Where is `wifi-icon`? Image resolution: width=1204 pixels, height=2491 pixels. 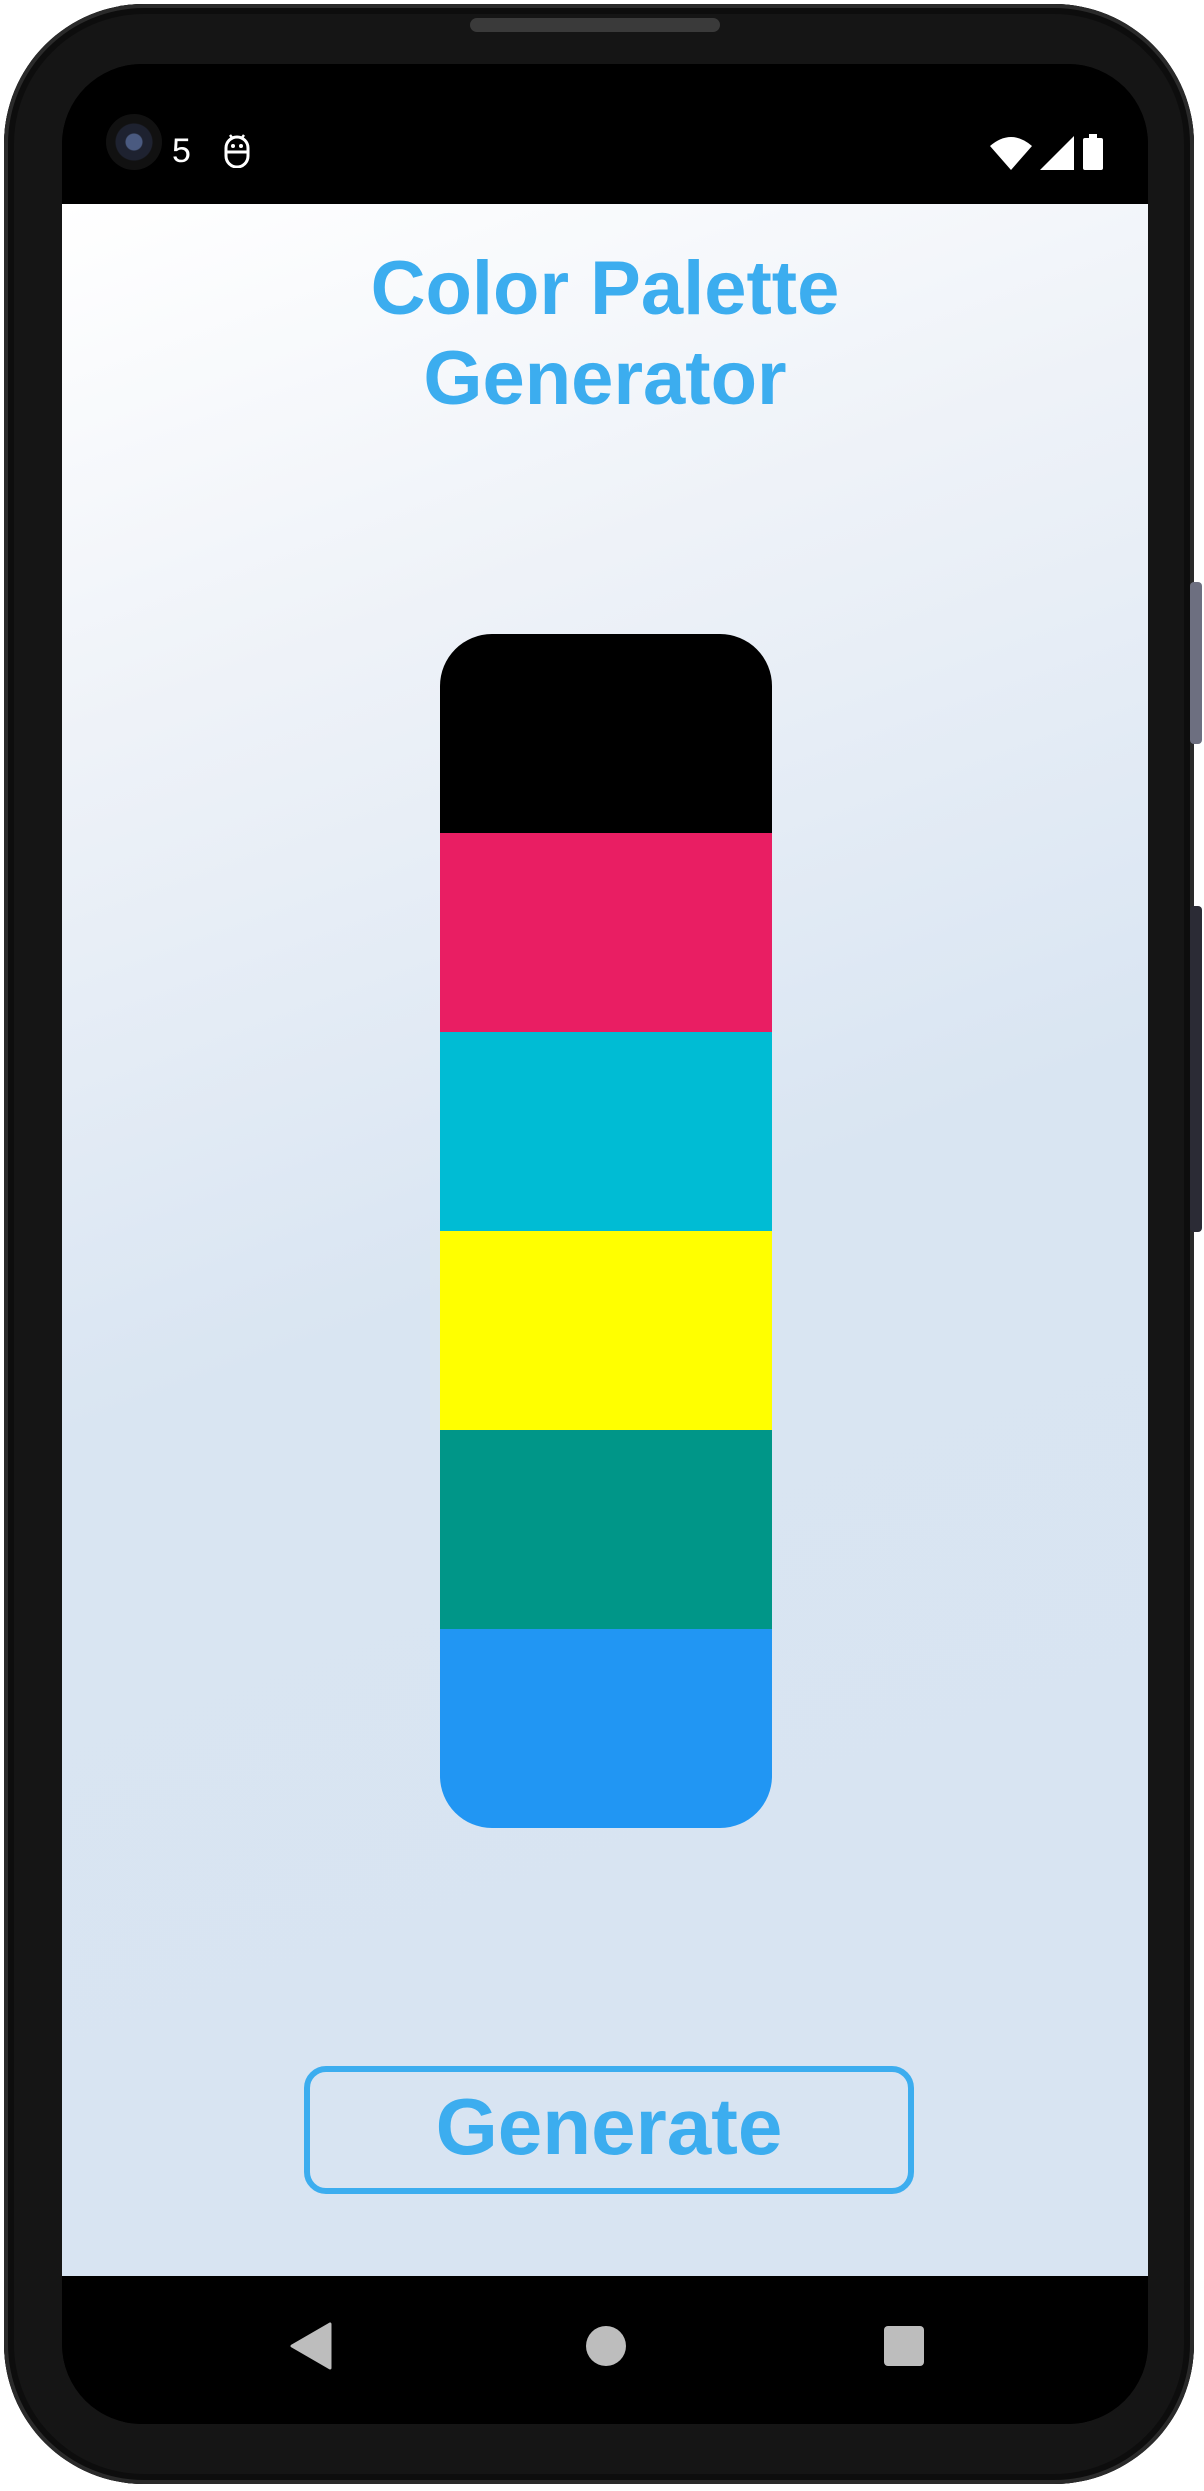 wifi-icon is located at coordinates (1011, 153).